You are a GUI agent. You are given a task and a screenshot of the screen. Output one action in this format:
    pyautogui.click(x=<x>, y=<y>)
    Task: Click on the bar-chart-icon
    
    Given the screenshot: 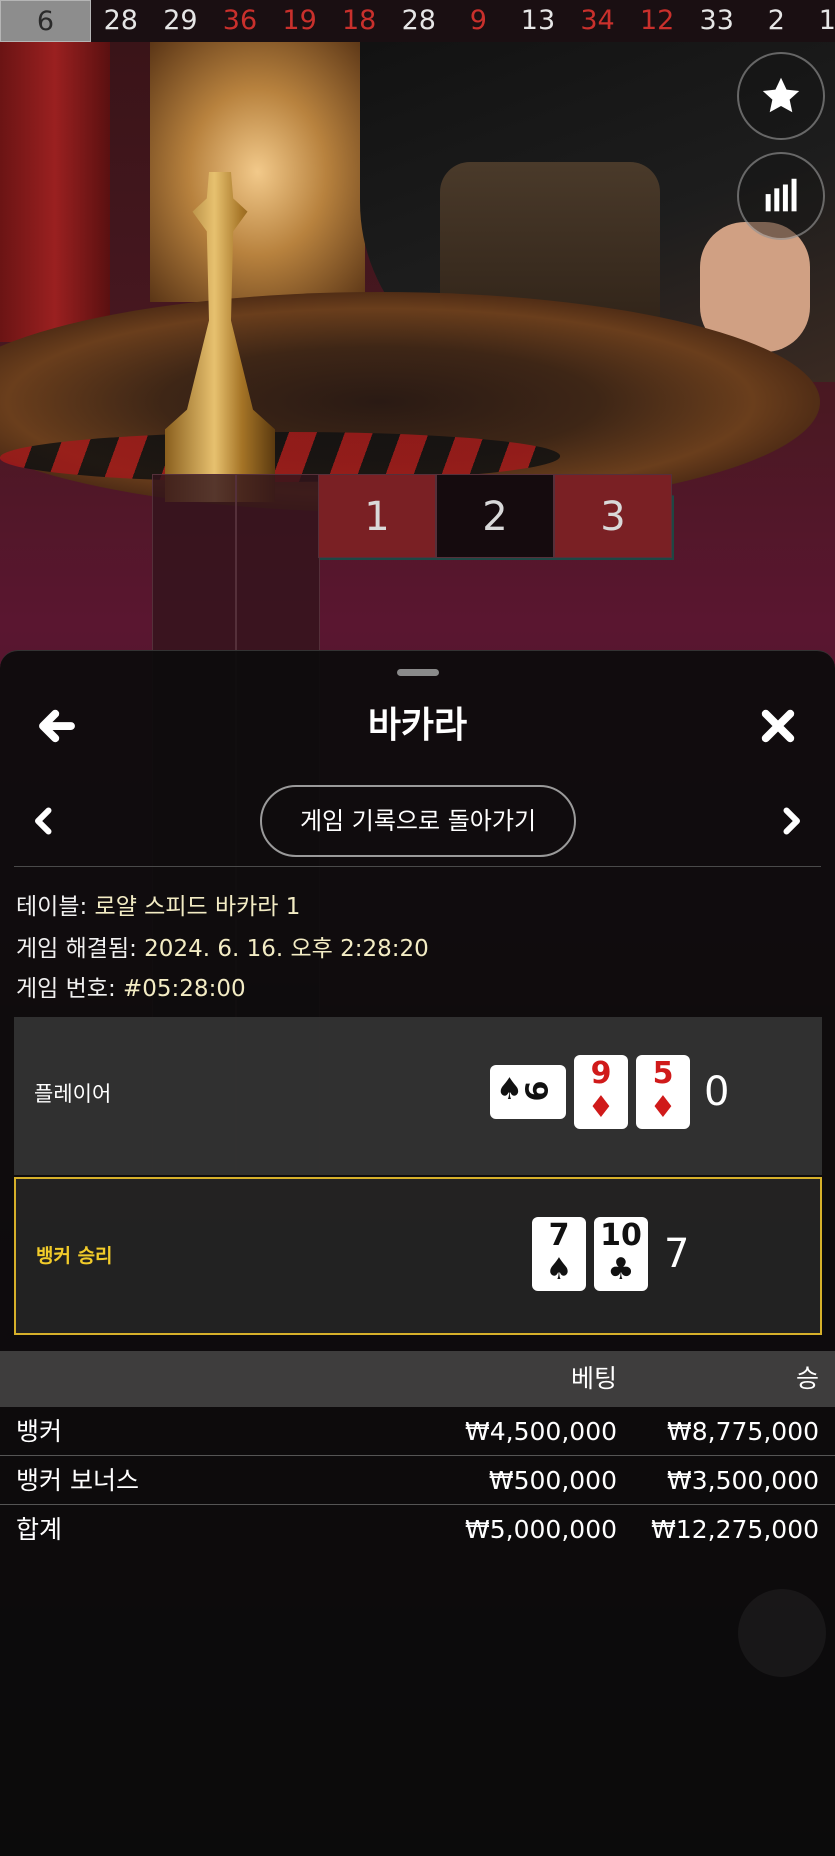 What is the action you would take?
    pyautogui.click(x=781, y=195)
    